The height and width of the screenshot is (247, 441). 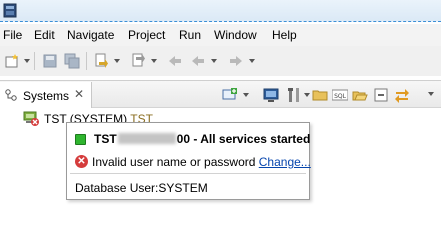 I want to click on systems-view-header: Systems ✕ SQL, so click(x=220, y=94).